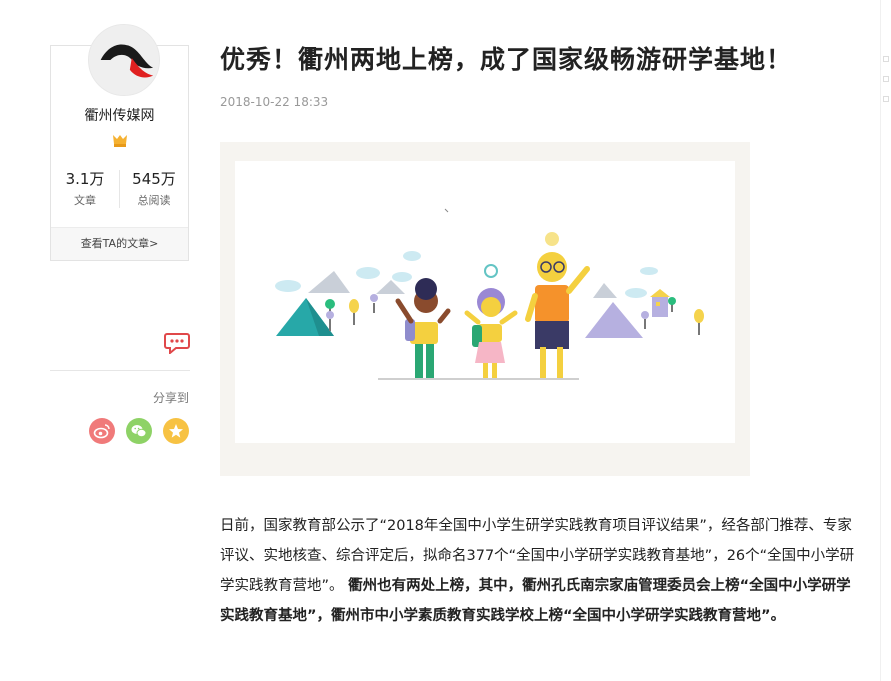 This screenshot has height=681, width=891. I want to click on stat-reads: 545万 总阅读, so click(154, 188).